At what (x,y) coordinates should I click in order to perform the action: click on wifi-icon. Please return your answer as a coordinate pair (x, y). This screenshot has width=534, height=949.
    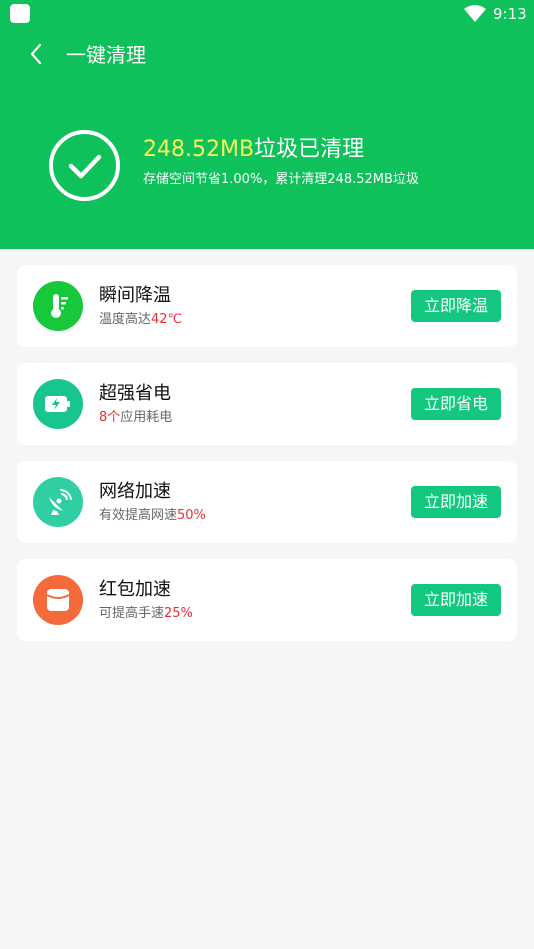
    Looking at the image, I should click on (475, 13).